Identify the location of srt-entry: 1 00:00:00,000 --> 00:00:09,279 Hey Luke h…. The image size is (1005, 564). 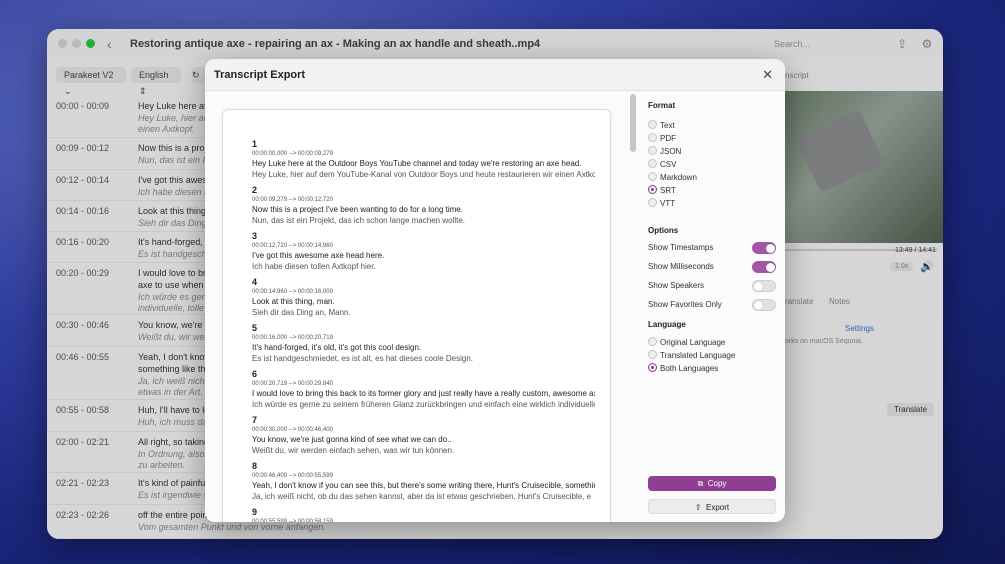
(423, 159).